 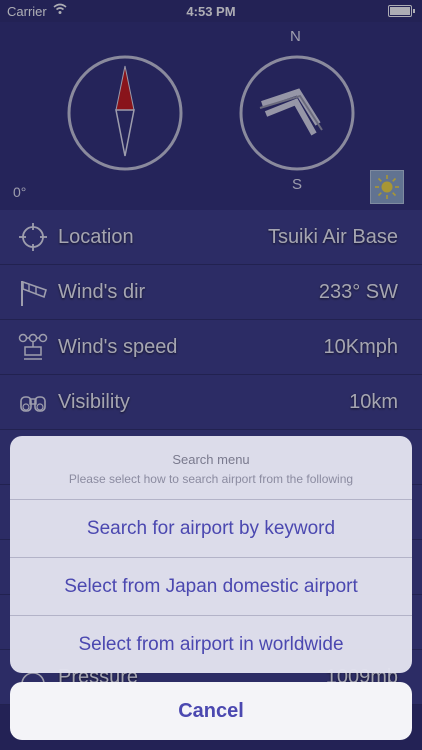 What do you see at coordinates (211, 459) in the screenshot?
I see `sheet-title: Search menu` at bounding box center [211, 459].